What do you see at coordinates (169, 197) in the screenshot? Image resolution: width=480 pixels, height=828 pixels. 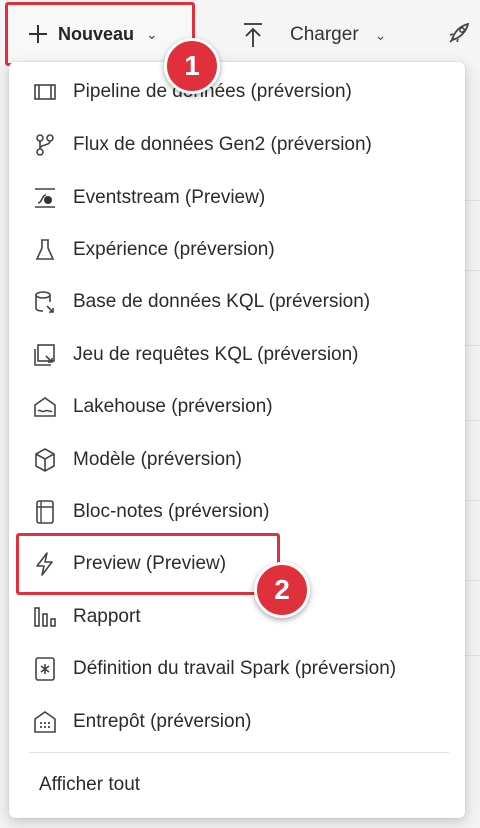 I see `menu-item-label: Eventstream (Preview)` at bounding box center [169, 197].